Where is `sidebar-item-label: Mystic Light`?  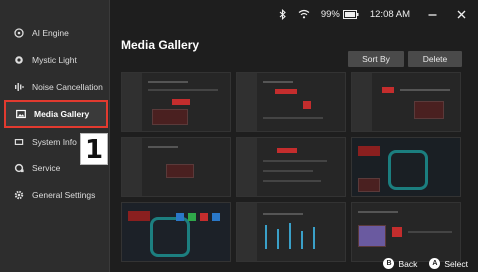 sidebar-item-label: Mystic Light is located at coordinates (54, 60).